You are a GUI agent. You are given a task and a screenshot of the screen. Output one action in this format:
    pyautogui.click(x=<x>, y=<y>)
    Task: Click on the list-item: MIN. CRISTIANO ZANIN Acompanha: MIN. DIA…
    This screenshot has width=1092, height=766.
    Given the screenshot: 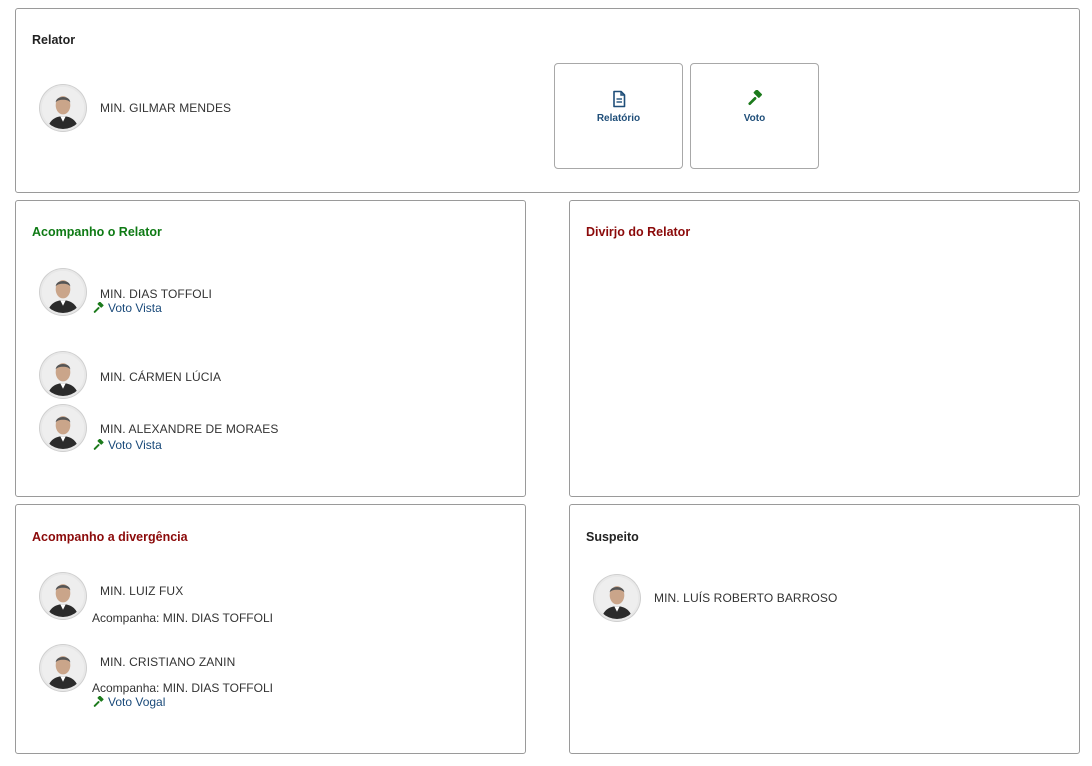 What is the action you would take?
    pyautogui.click(x=240, y=678)
    